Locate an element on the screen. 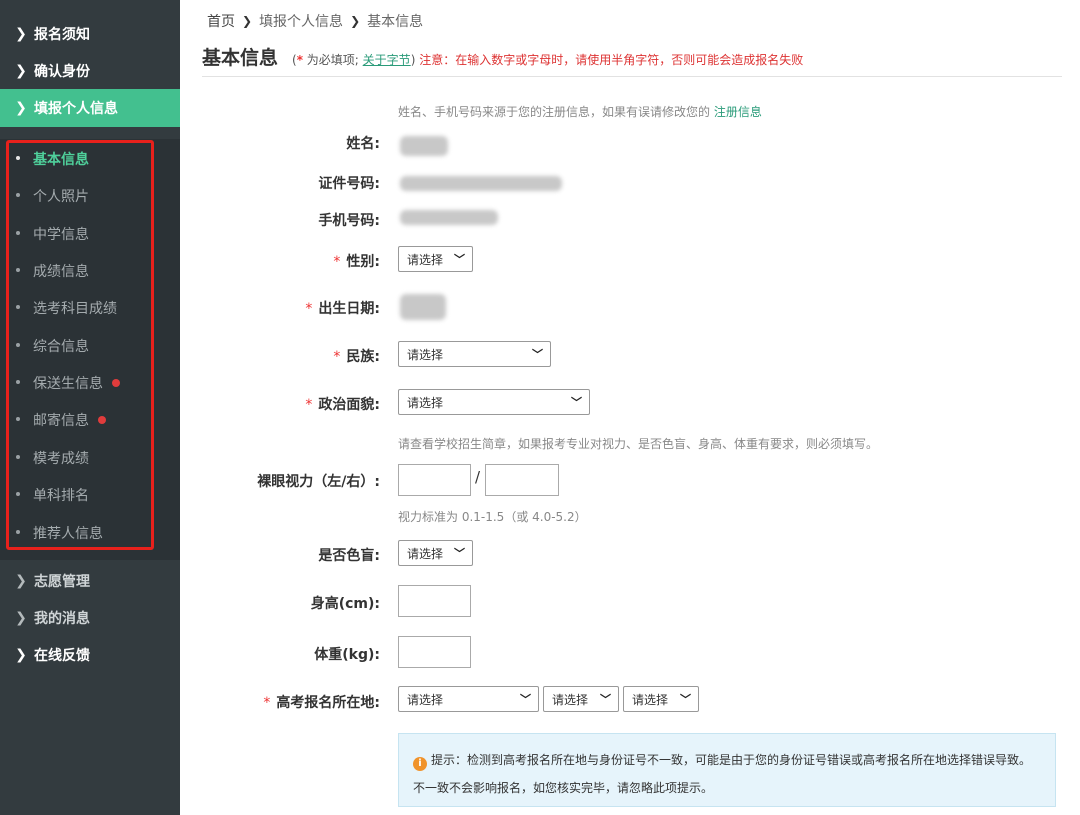 The height and width of the screenshot is (815, 1080). exam-province-select: 请选择 ﹀ is located at coordinates (468, 699).